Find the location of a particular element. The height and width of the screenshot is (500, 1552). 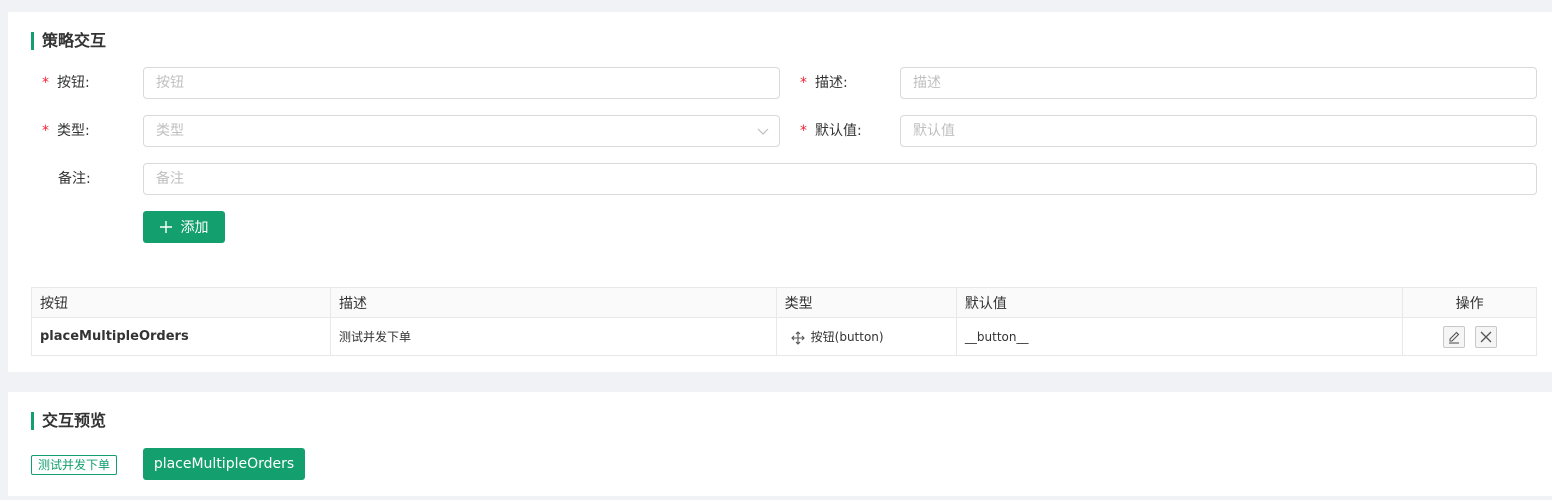

chevron-down-icon is located at coordinates (763, 131).